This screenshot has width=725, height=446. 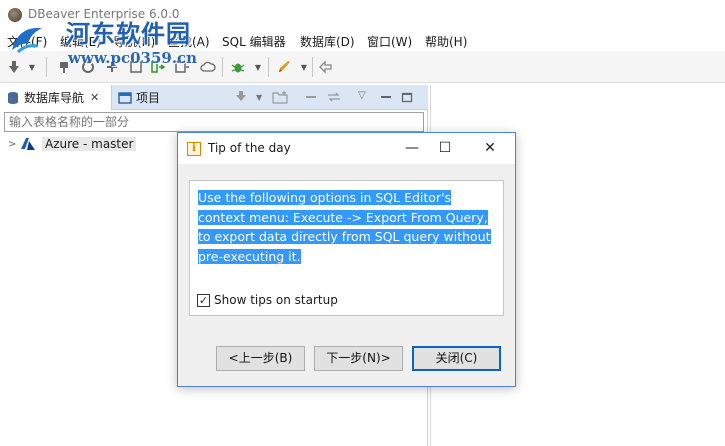 I want to click on dialog-title: Tip of the day, so click(x=249, y=148).